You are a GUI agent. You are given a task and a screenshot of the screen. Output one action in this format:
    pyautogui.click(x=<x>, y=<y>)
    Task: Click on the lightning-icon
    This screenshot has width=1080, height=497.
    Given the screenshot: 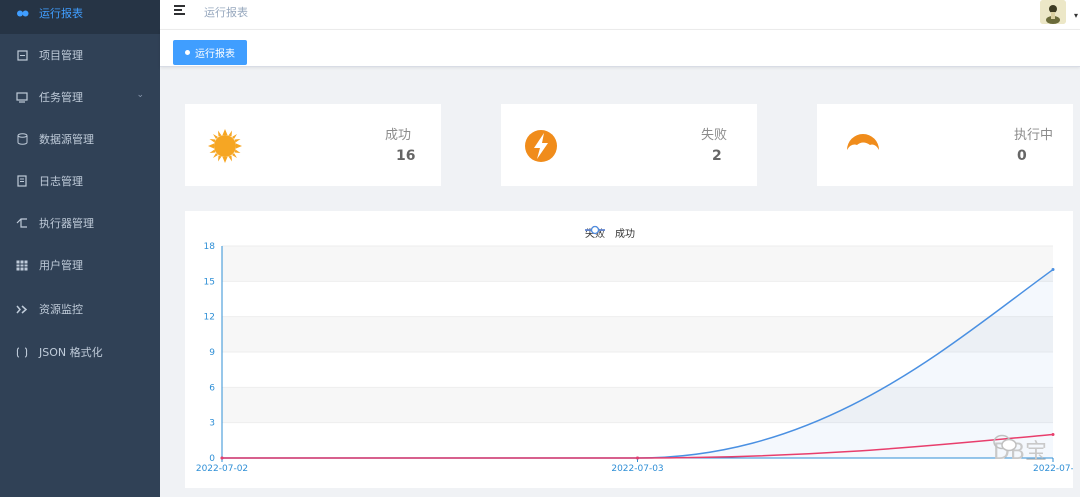 What is the action you would take?
    pyautogui.click(x=541, y=146)
    